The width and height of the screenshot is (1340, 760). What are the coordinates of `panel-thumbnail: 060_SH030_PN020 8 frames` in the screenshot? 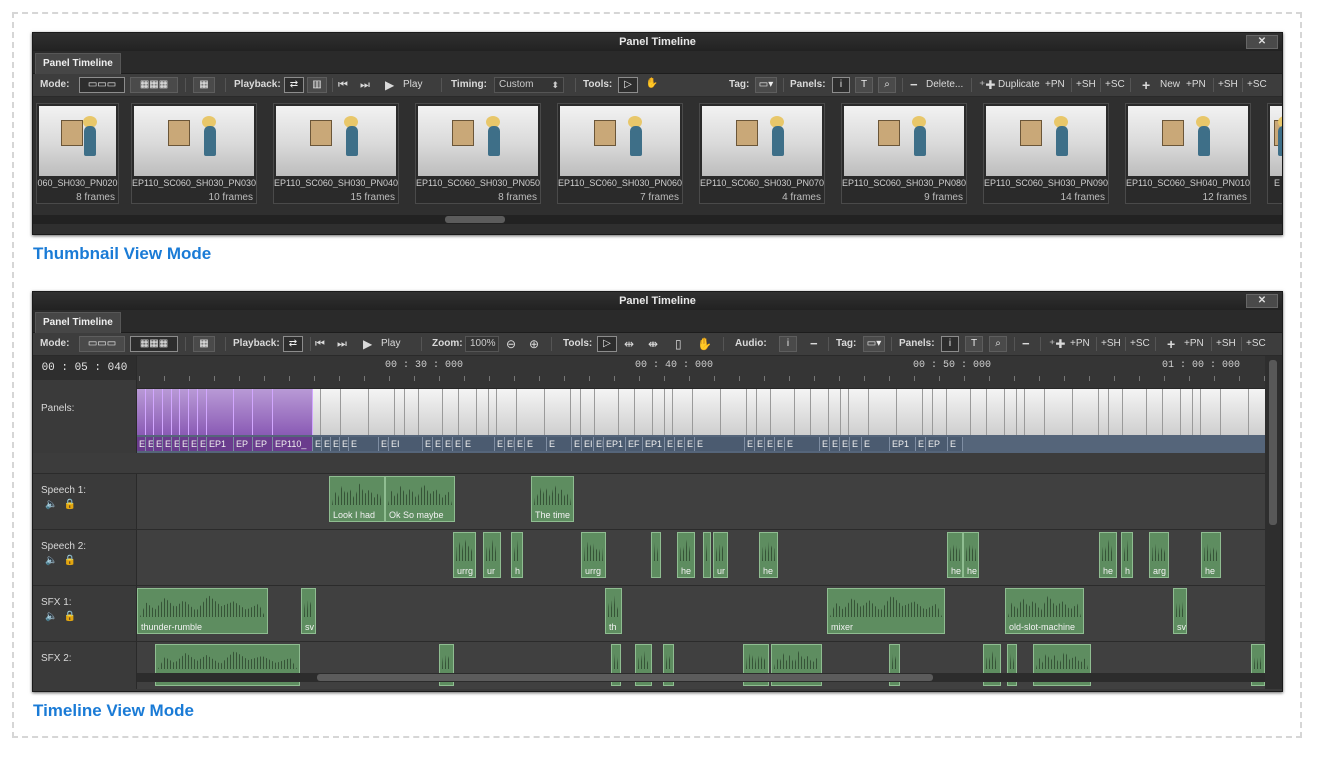 It's located at (77, 153).